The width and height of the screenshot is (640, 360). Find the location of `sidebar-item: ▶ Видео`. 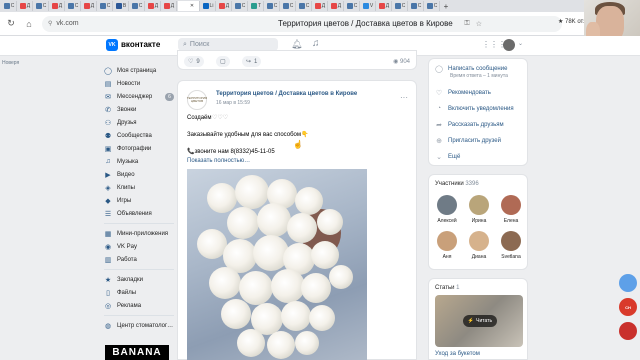

sidebar-item: ▶ Видео is located at coordinates (139, 174).